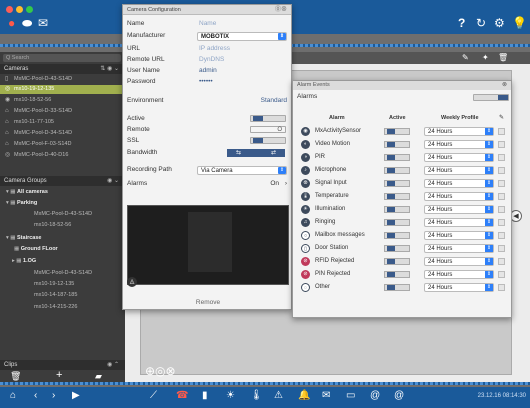 The width and height of the screenshot is (530, 408). I want to click on cameras-filter-icon: ⇅ ◉ ⌄, so click(109, 69).